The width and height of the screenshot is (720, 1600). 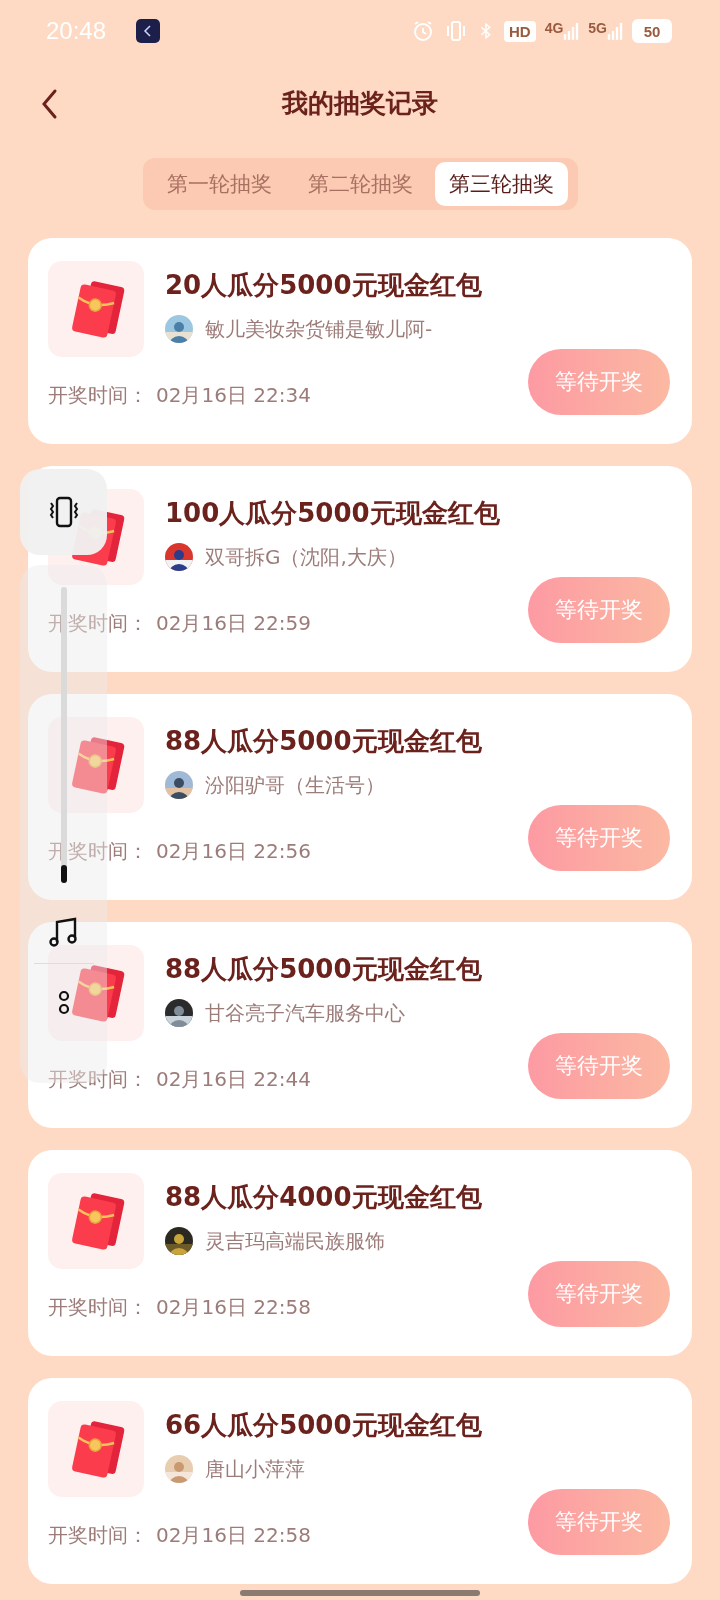 I want to click on draw-time: 02月16日 22:56, so click(x=233, y=851).